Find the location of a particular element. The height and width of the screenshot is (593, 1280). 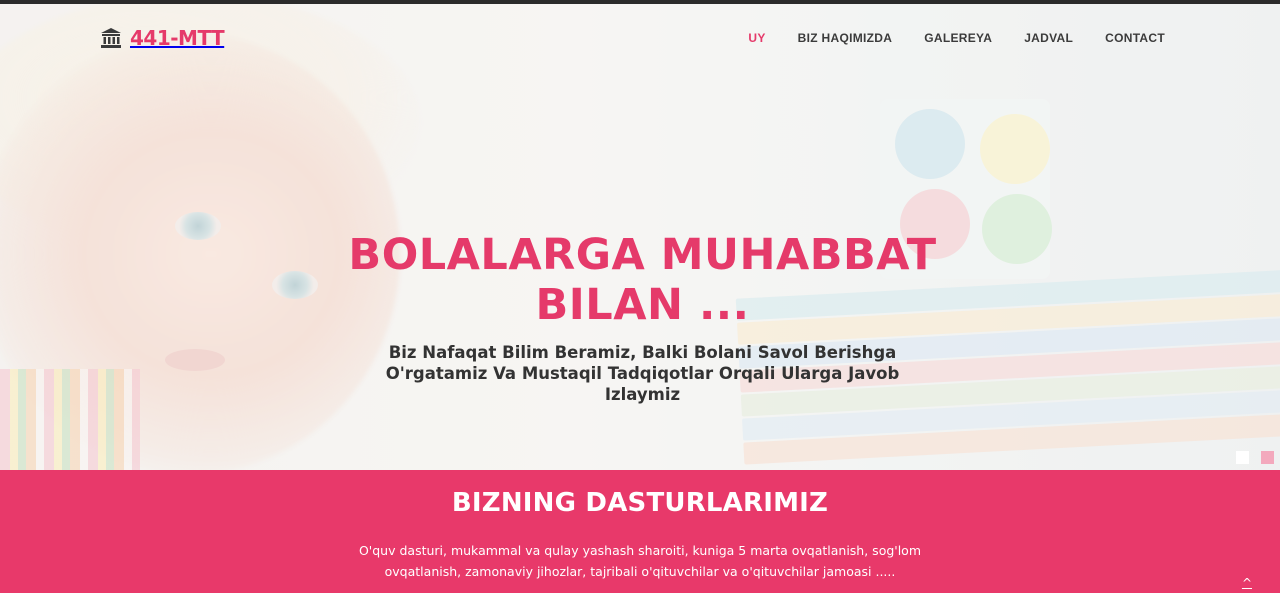

programs-title: BIZNING DASTURLARIMIZ is located at coordinates (640, 503).